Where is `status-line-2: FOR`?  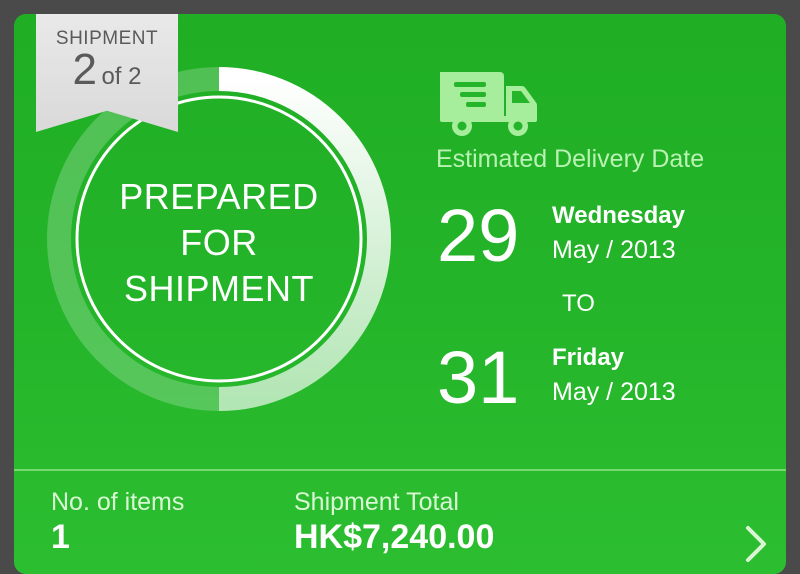
status-line-2: FOR is located at coordinates (219, 242).